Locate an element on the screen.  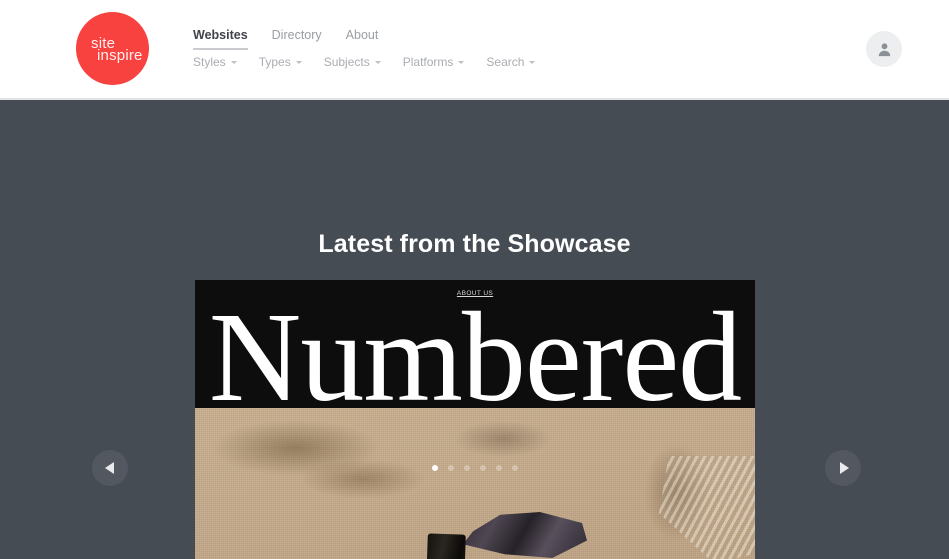
avatar is located at coordinates (884, 49).